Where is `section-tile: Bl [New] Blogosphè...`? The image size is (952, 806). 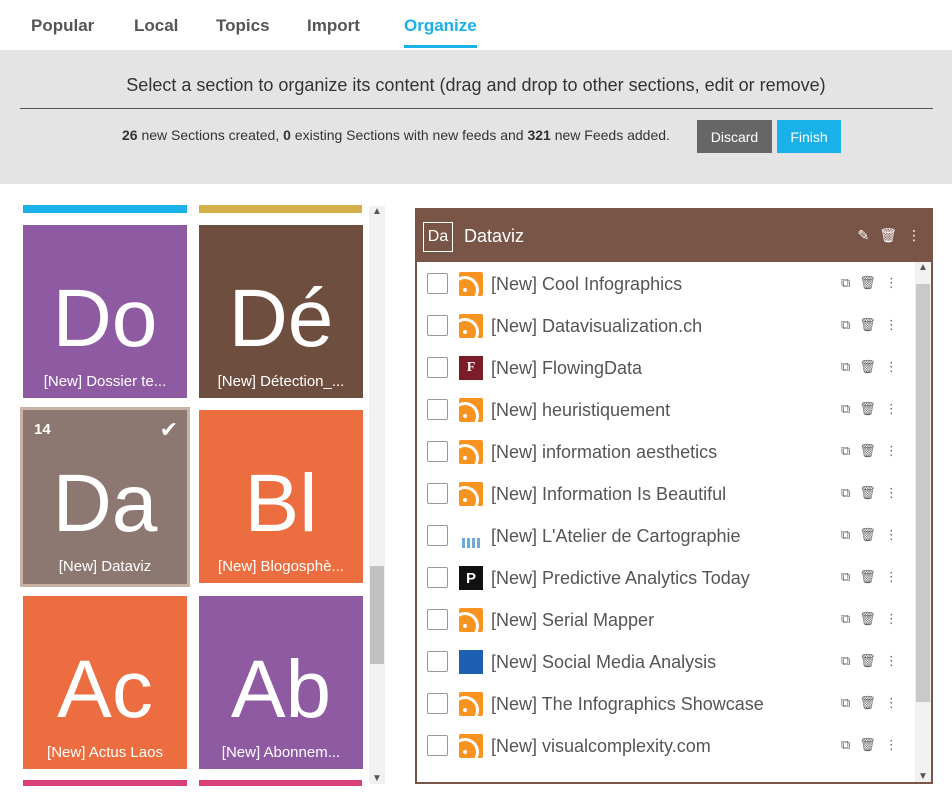
section-tile: Bl [New] Blogosphè... is located at coordinates (281, 496).